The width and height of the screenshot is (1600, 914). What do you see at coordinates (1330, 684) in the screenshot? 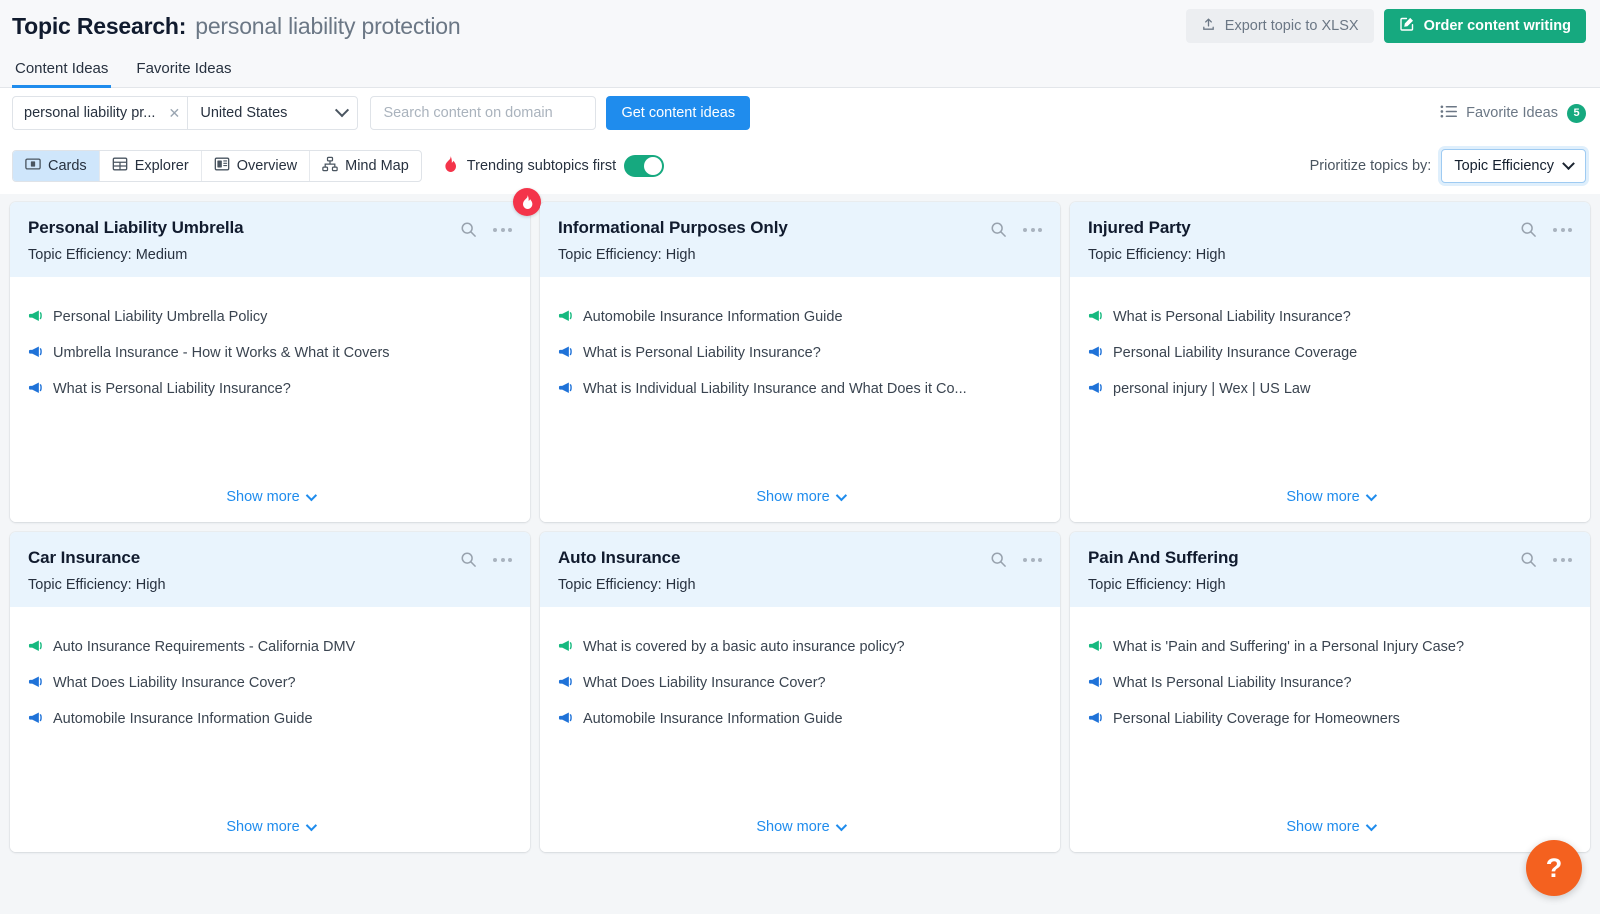
I see `content-idea-item: What Is Personal Liability Insurance?` at bounding box center [1330, 684].